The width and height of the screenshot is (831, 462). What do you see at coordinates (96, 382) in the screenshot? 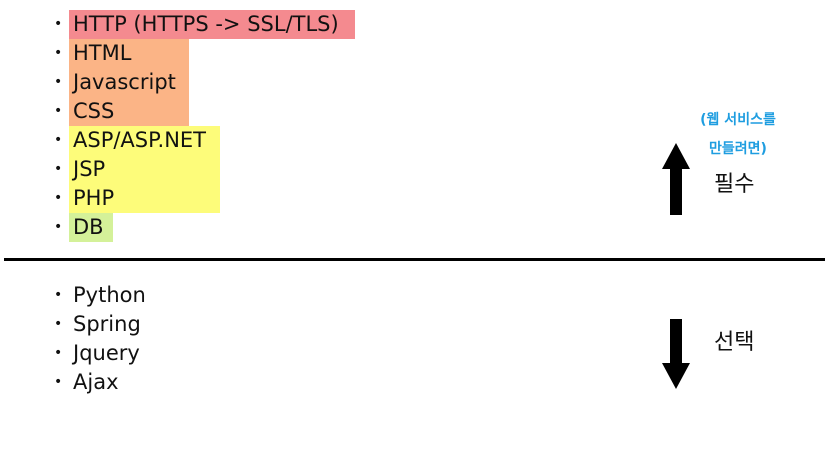
I see `list-item-label: Ajax` at bounding box center [96, 382].